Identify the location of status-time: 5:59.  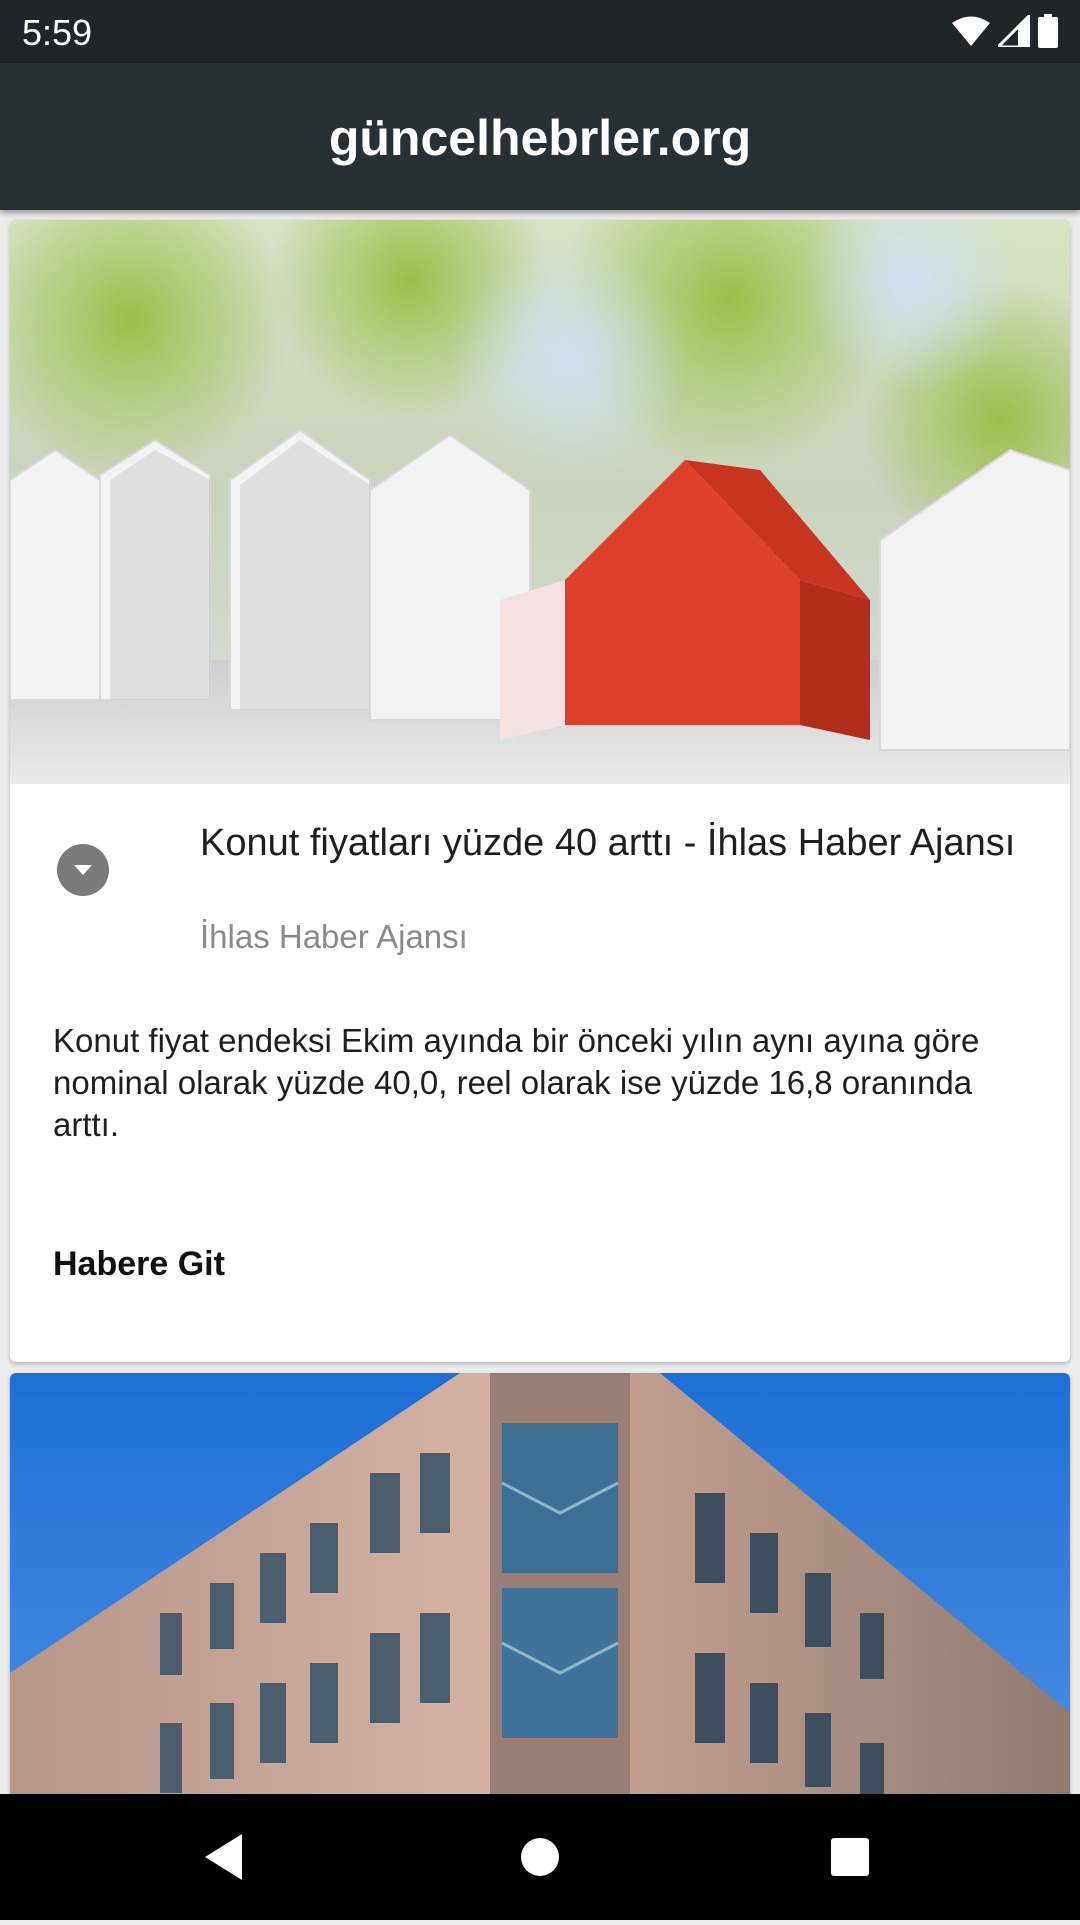
(57, 32).